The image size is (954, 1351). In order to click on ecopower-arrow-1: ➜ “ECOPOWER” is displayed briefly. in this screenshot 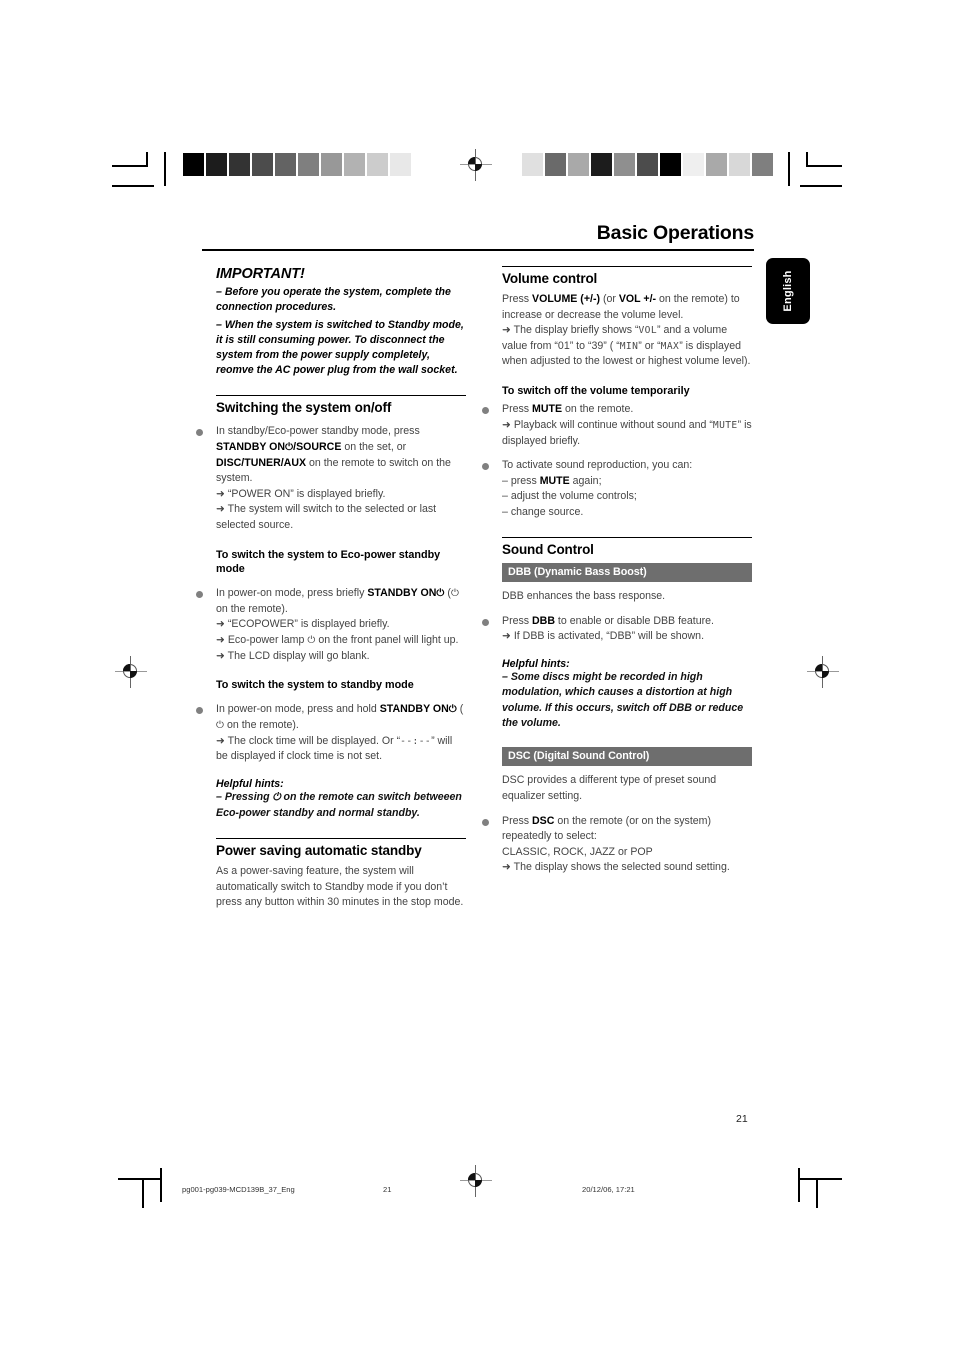, I will do `click(341, 625)`.